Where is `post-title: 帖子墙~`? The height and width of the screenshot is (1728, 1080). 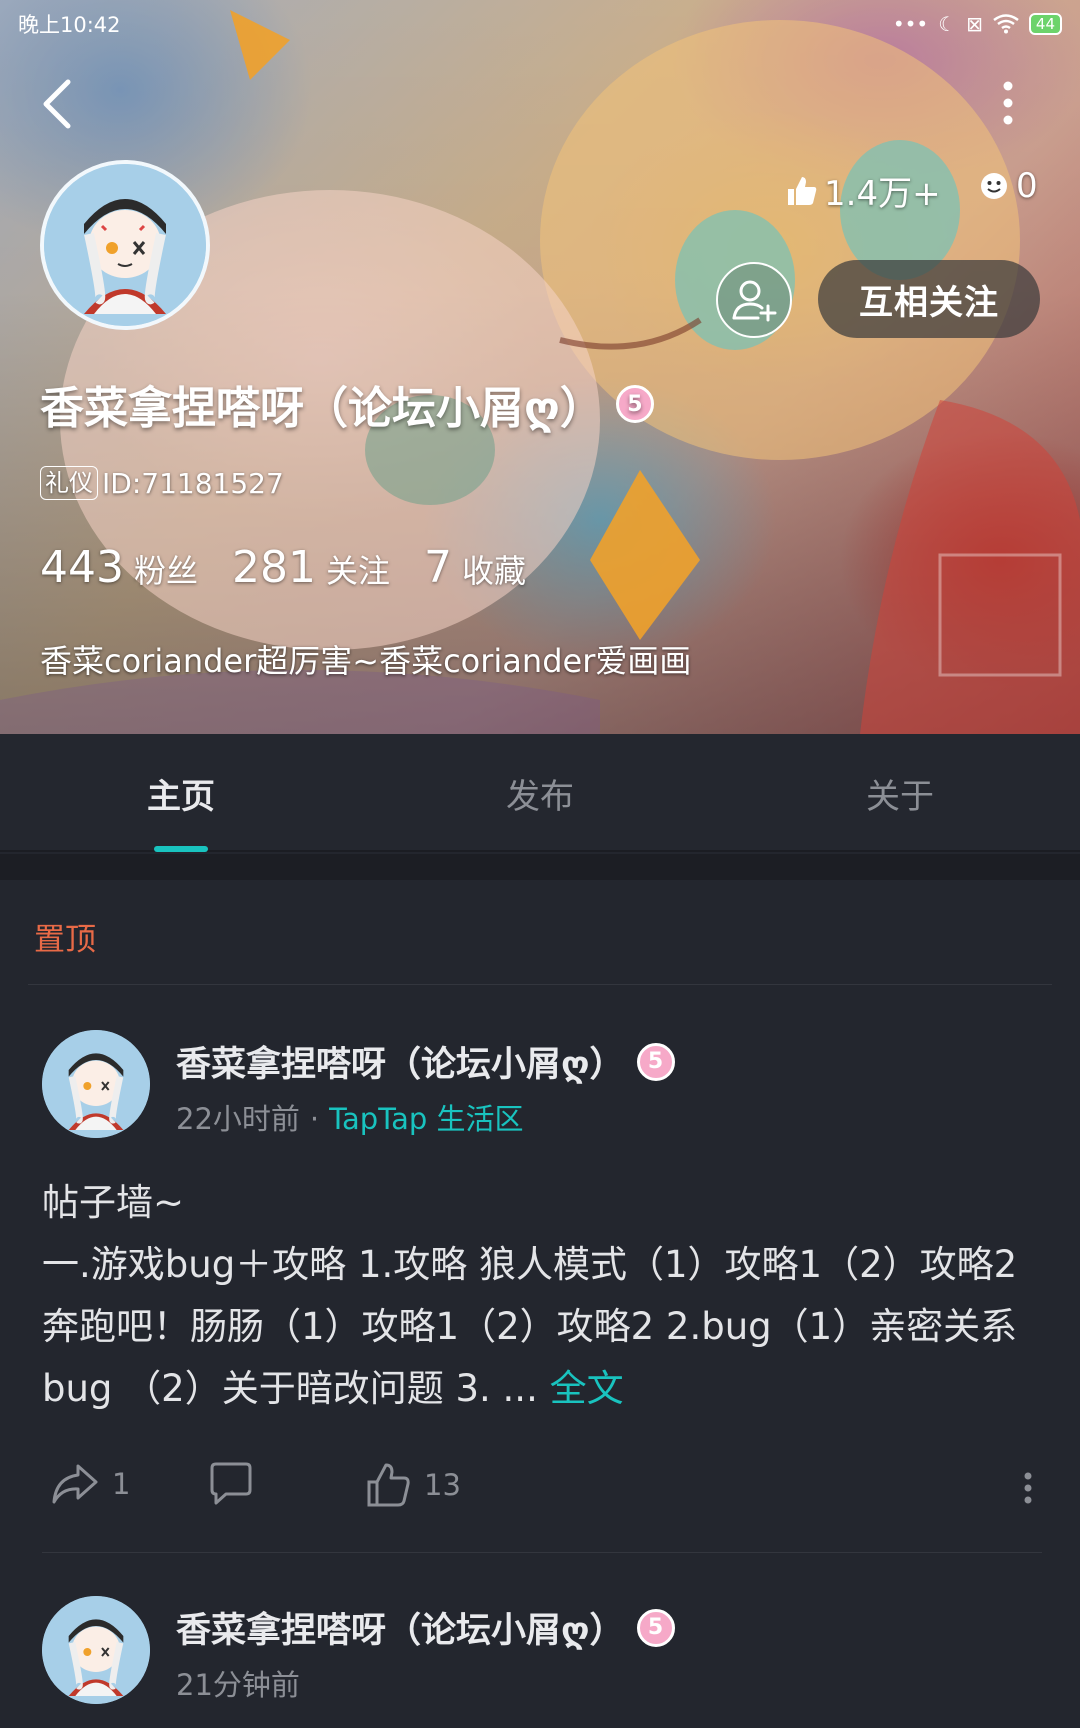
post-title: 帖子墙~ is located at coordinates (113, 1202).